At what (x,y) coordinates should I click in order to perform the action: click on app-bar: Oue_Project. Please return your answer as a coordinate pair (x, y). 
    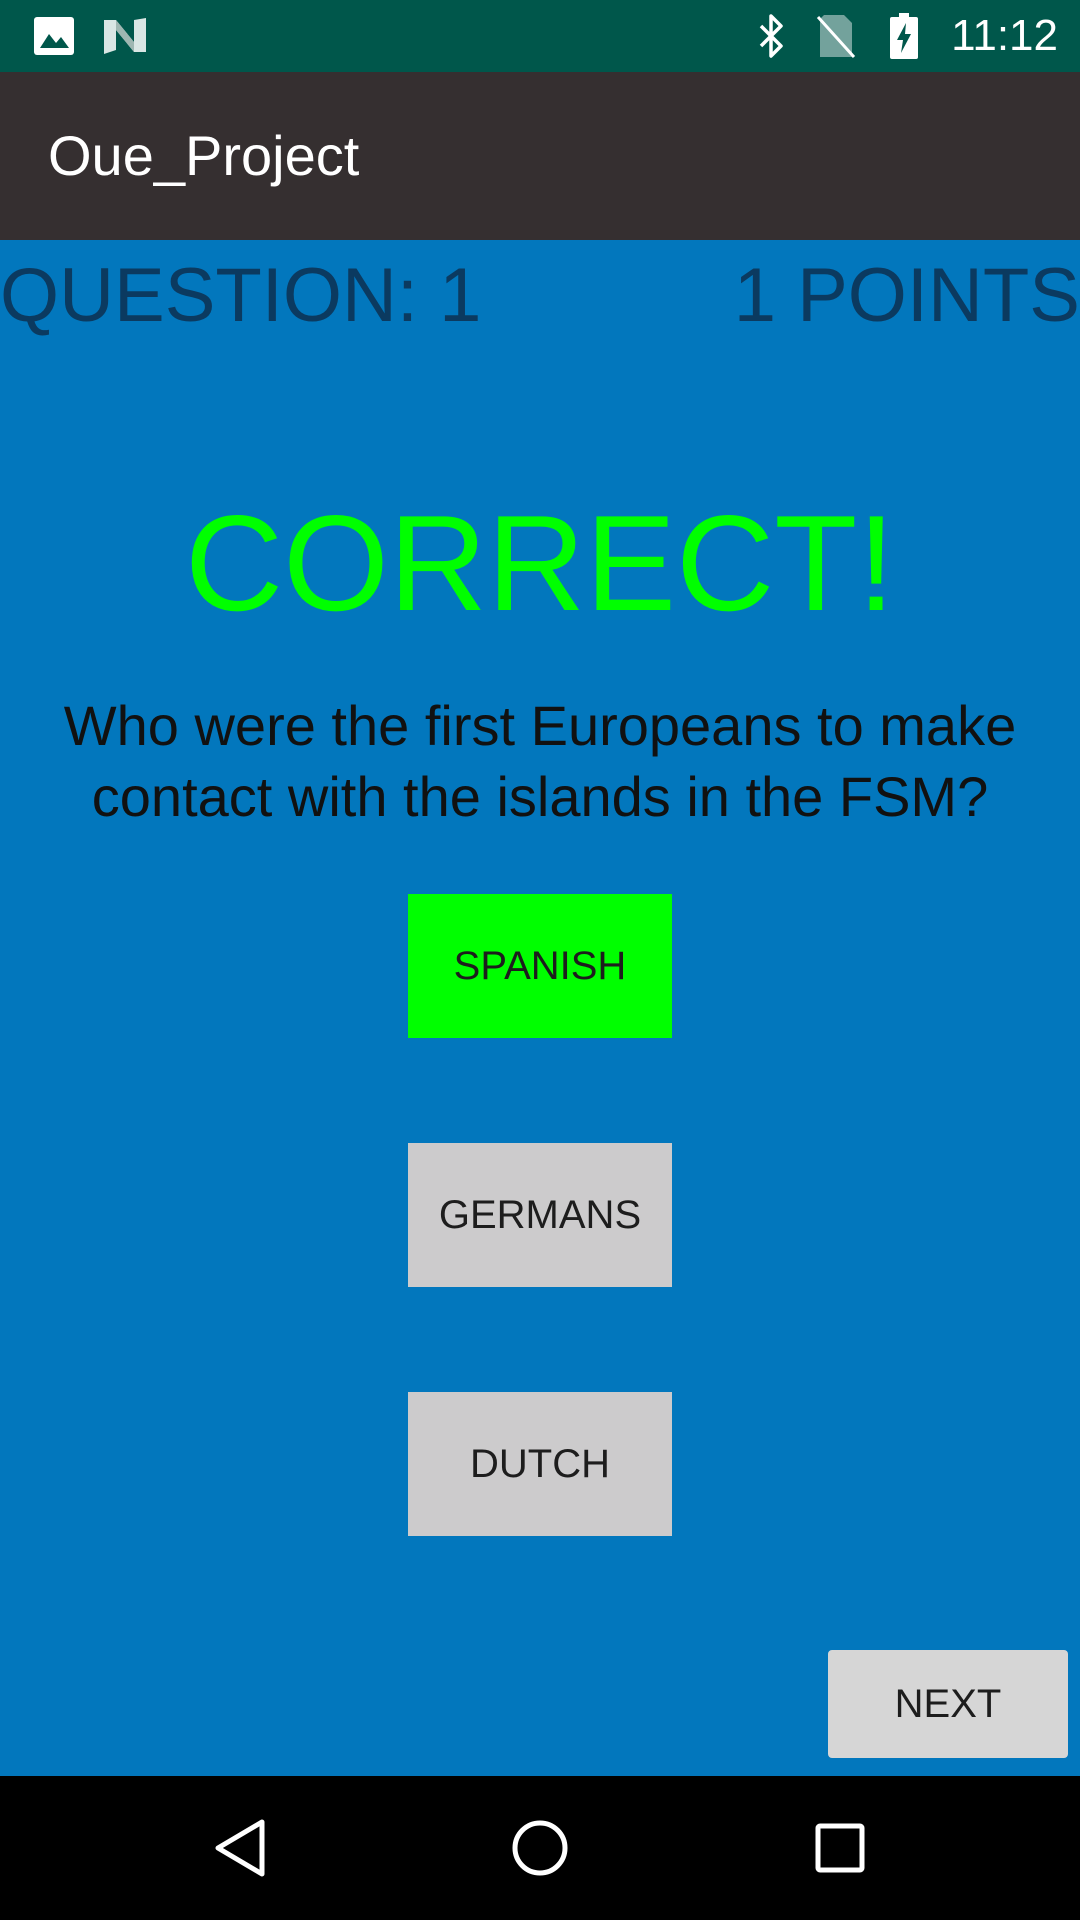
    Looking at the image, I should click on (540, 156).